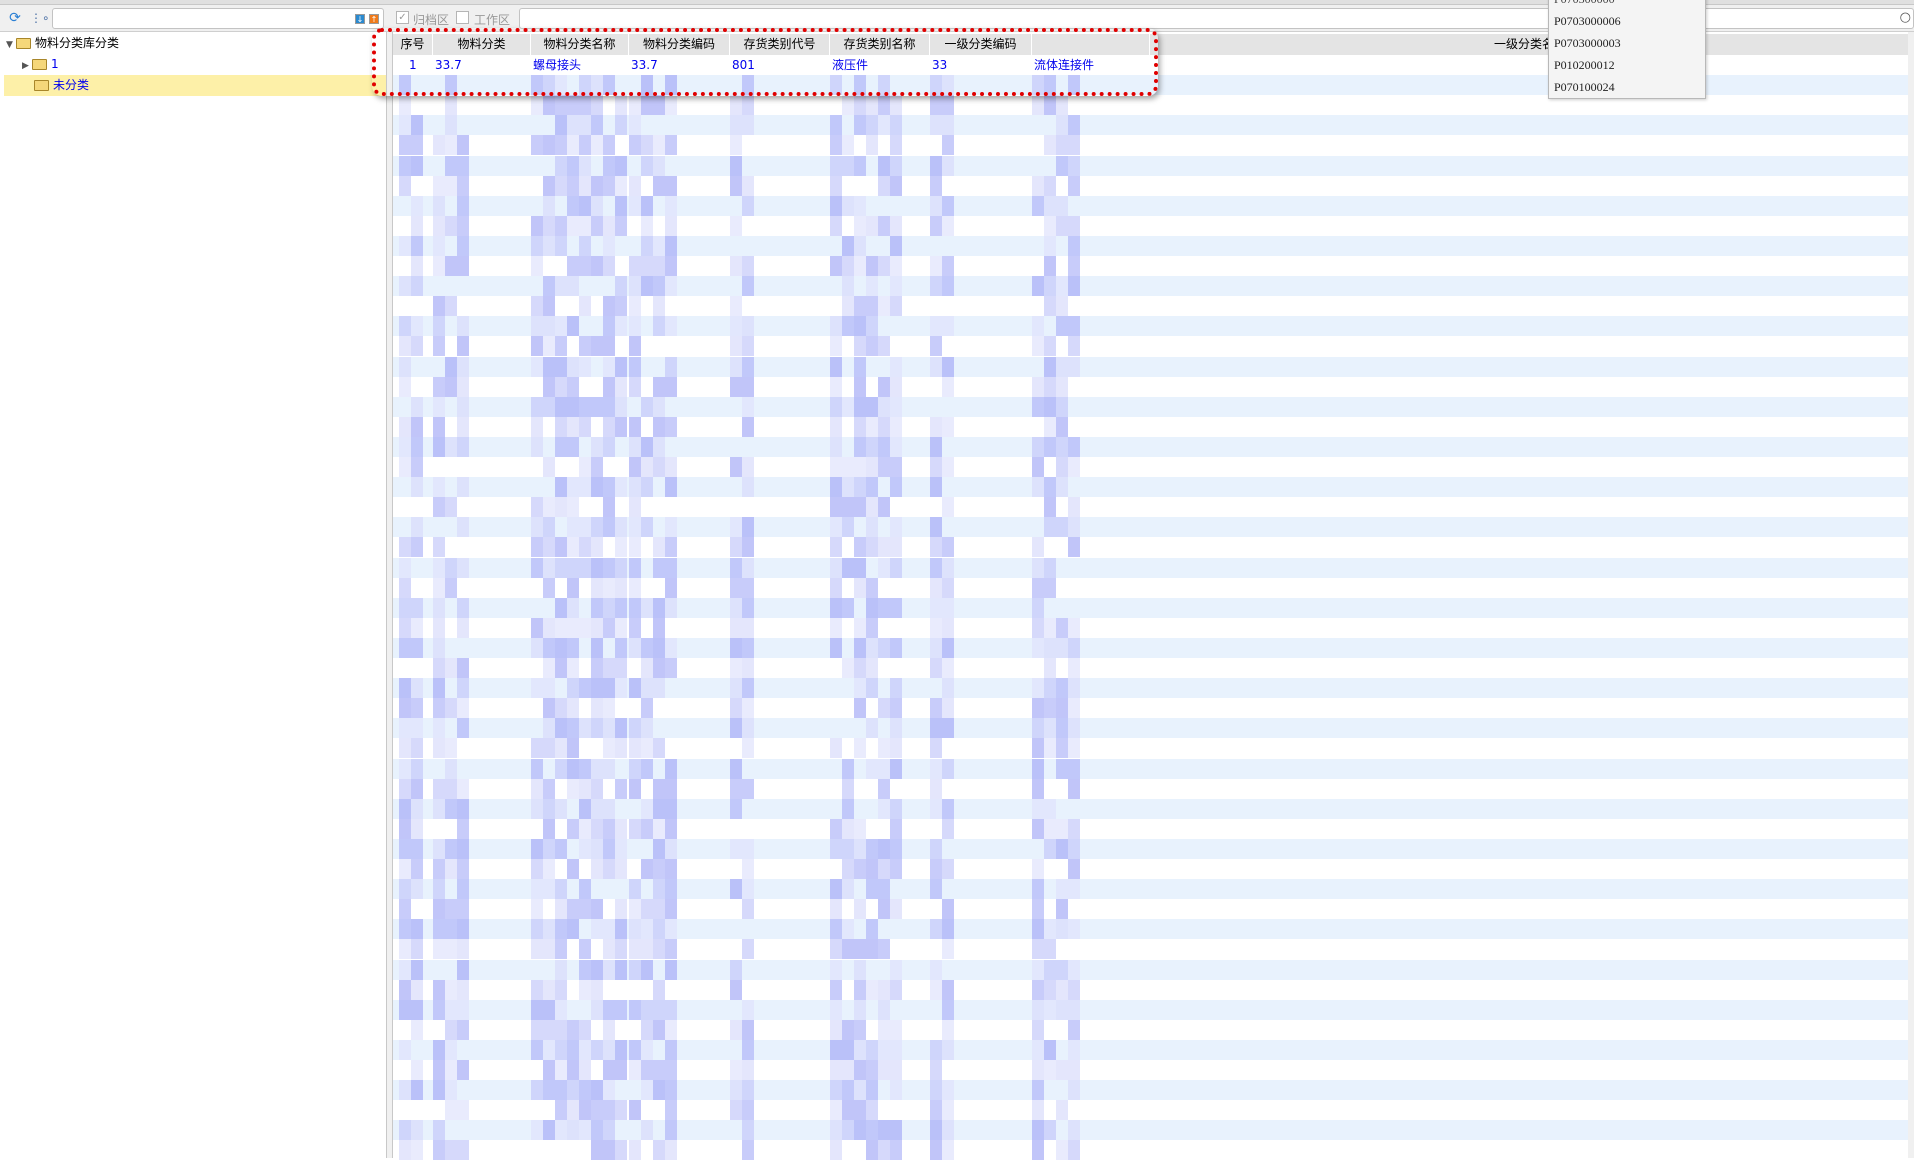 The image size is (1914, 1160). Describe the element at coordinates (1587, 43) in the screenshot. I see `dropdown-item: P0703000003` at that location.